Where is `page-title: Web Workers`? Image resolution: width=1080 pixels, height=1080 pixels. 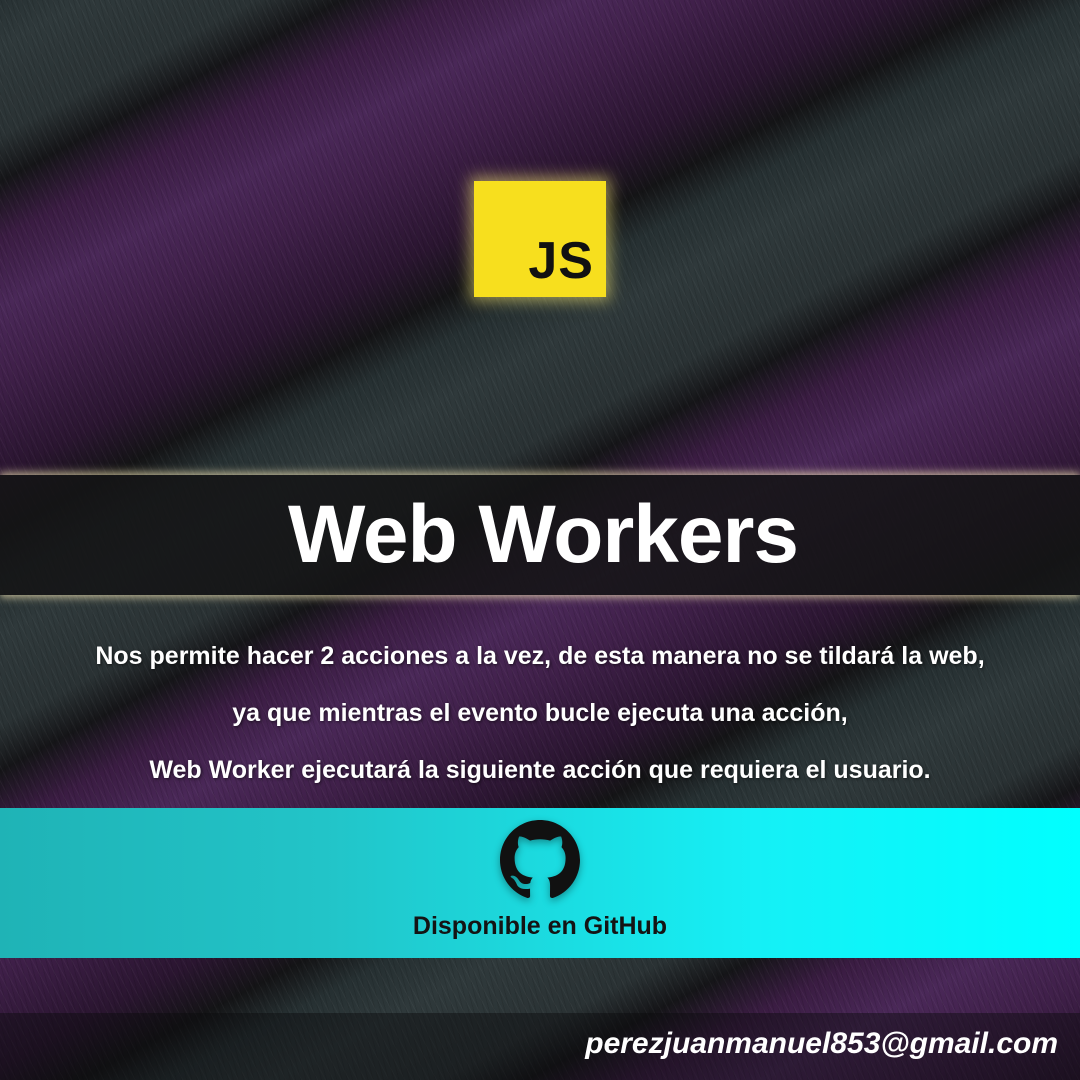 page-title: Web Workers is located at coordinates (543, 534).